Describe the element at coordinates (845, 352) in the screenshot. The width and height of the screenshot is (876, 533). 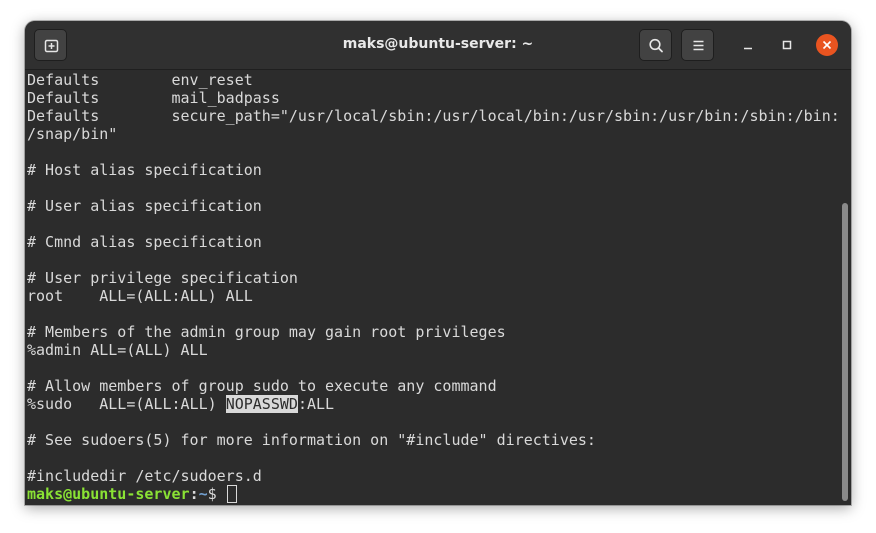
I see `scrollbar-thumb` at that location.